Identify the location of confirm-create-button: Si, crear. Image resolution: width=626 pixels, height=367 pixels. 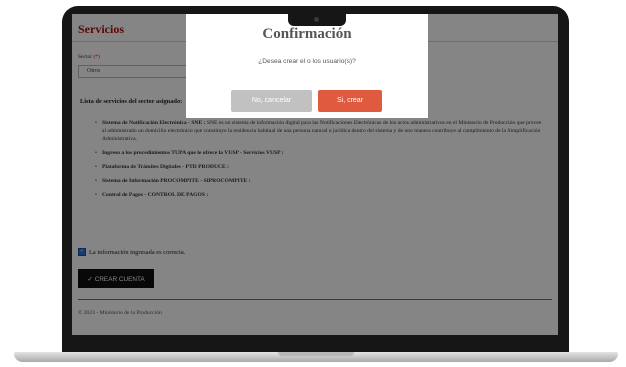
(350, 101).